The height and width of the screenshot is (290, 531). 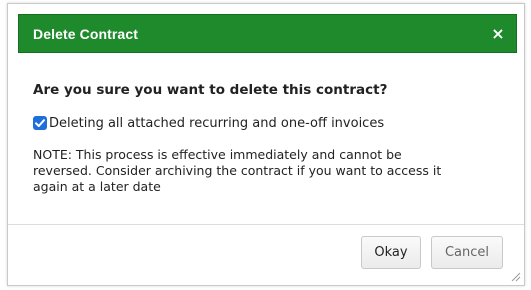 I want to click on dialog-title: Delete Contract, so click(x=85, y=34).